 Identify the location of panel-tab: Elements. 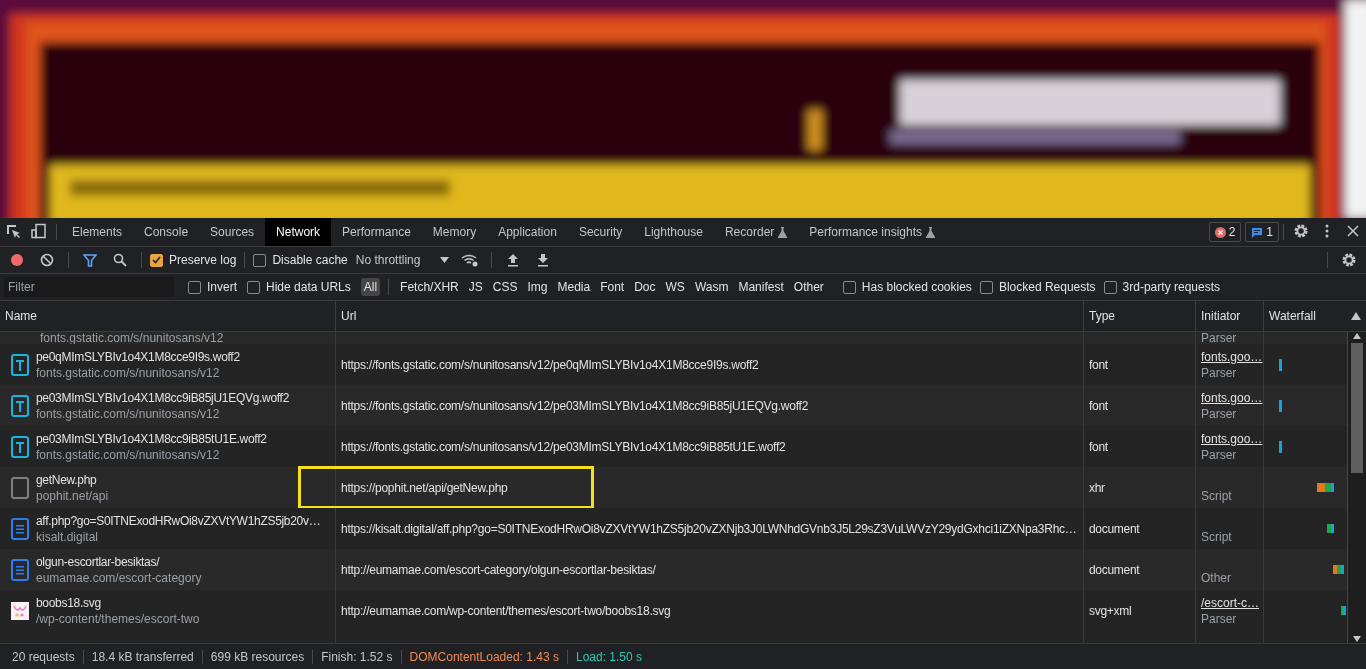
(97, 232).